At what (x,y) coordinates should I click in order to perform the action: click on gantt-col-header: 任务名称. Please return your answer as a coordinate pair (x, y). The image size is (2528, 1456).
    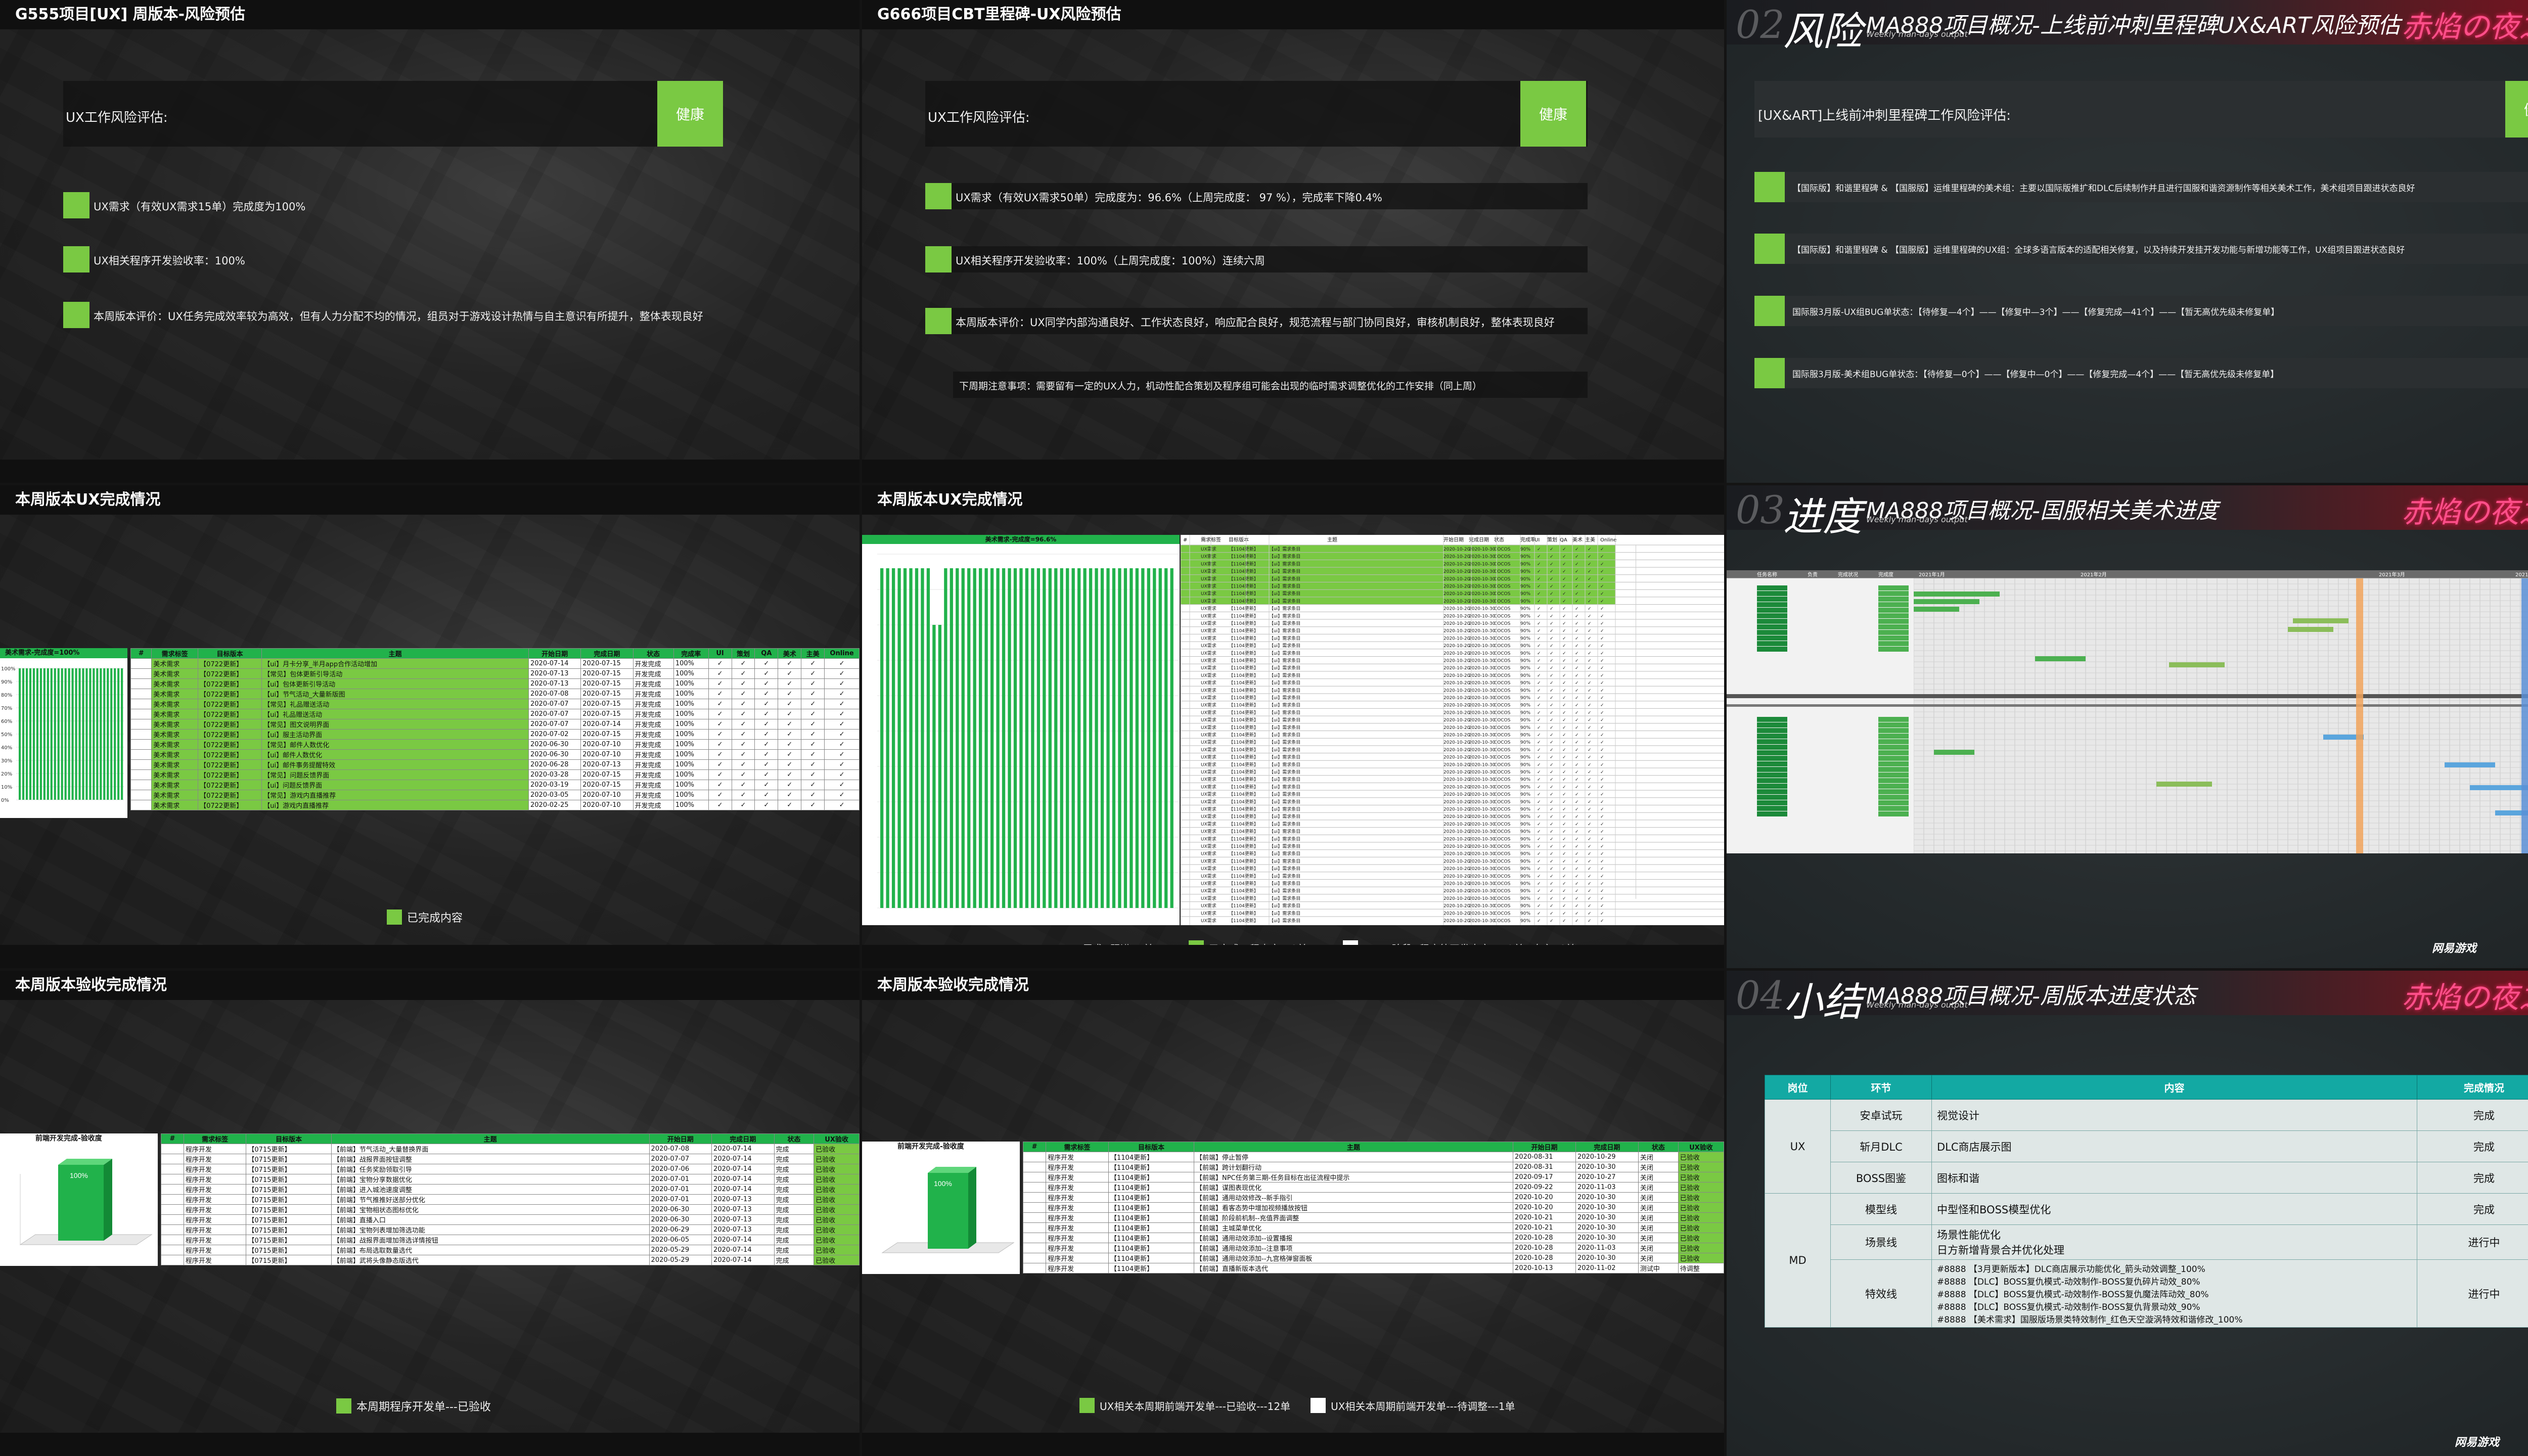
    Looking at the image, I should click on (1767, 574).